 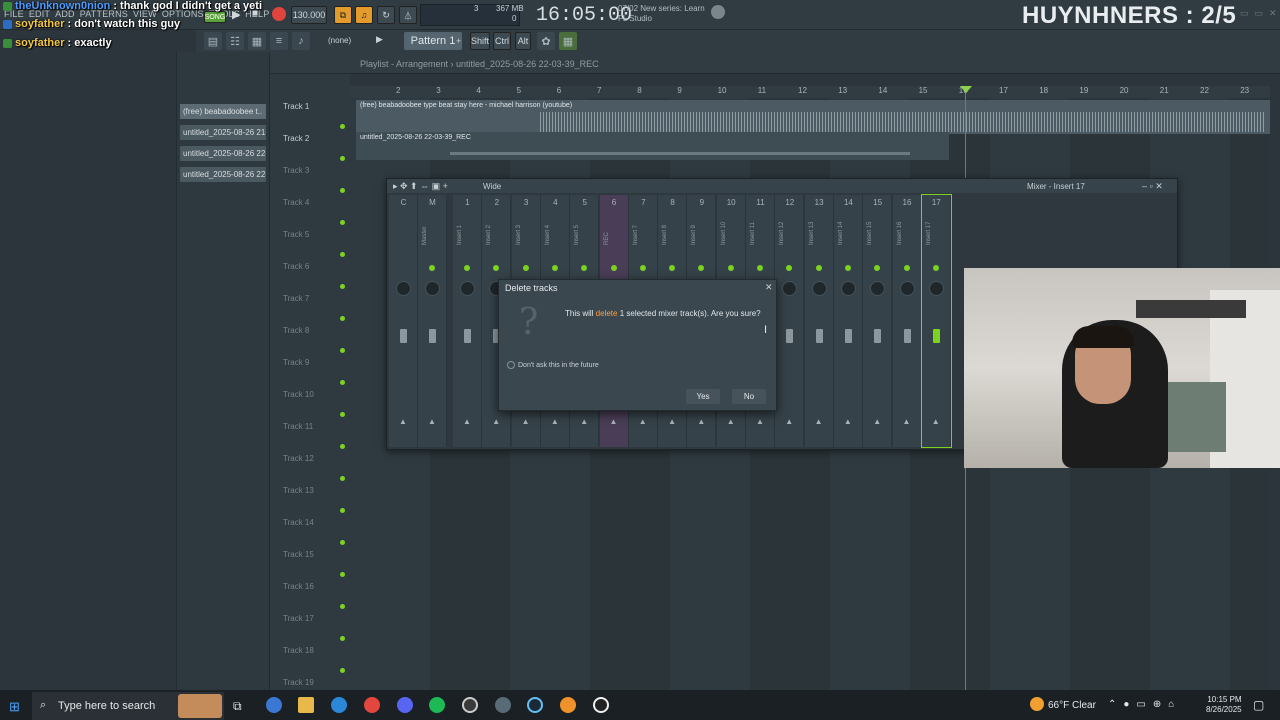 What do you see at coordinates (403, 321) in the screenshot?
I see `mixer-strip: C ▲` at bounding box center [403, 321].